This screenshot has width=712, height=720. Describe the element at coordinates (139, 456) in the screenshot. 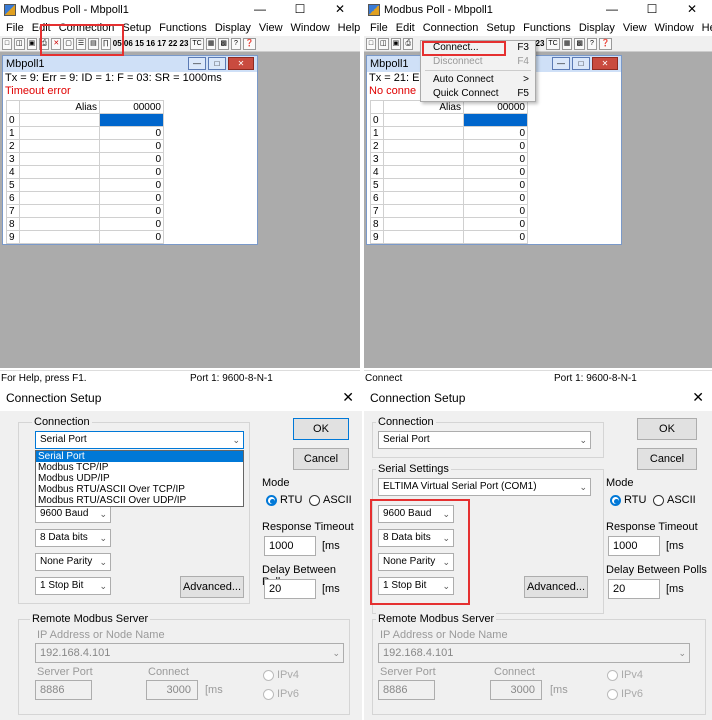

I see `option-serial-port: Serial Port` at that location.